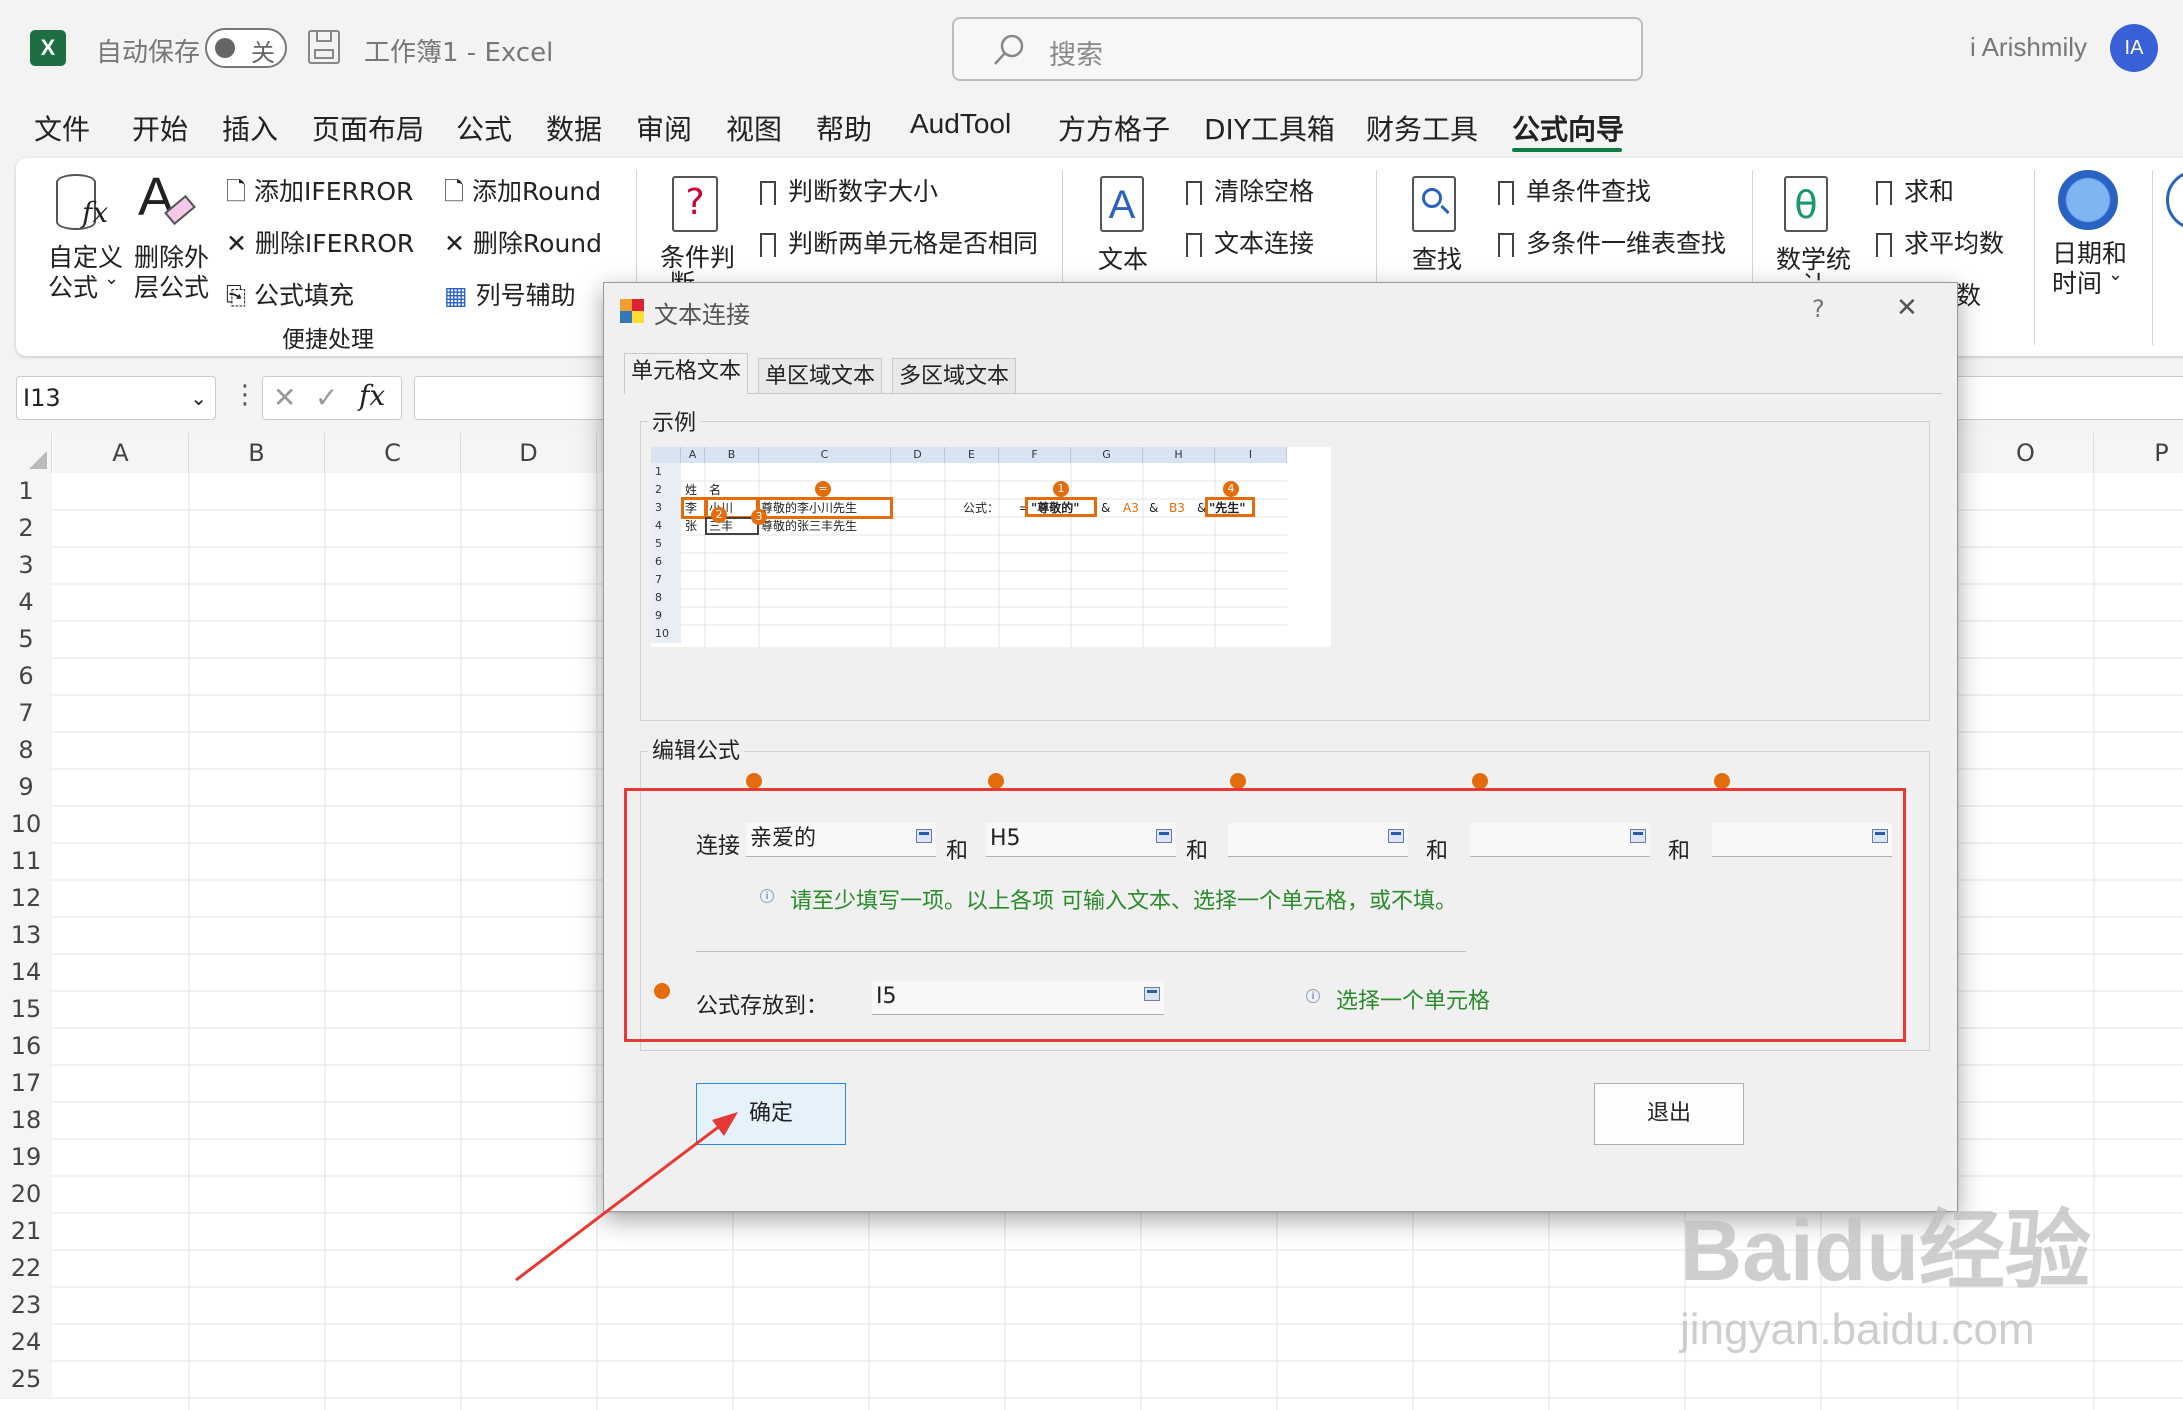 Image resolution: width=2183 pixels, height=1410 pixels. What do you see at coordinates (26, 935) in the screenshot?
I see `row-header: 13` at bounding box center [26, 935].